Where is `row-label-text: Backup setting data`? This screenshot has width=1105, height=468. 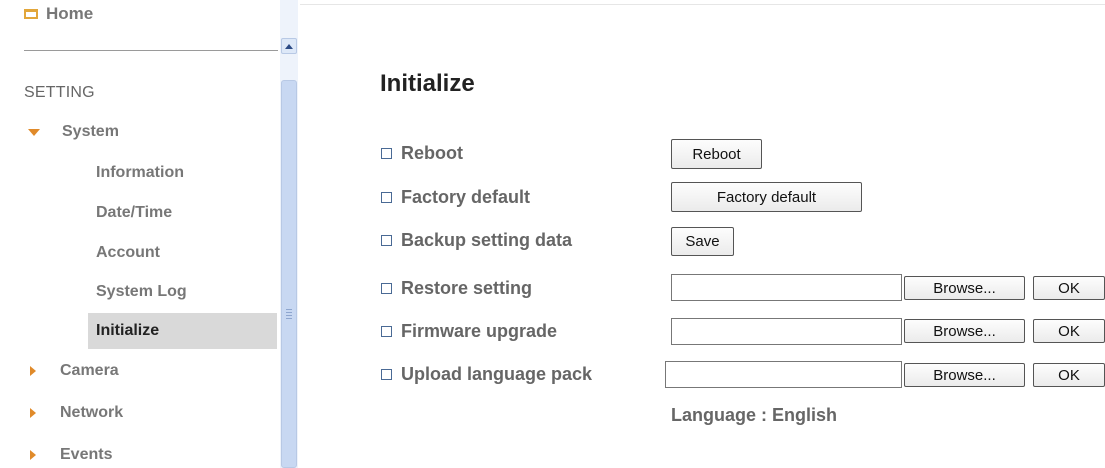 row-label-text: Backup setting data is located at coordinates (487, 240).